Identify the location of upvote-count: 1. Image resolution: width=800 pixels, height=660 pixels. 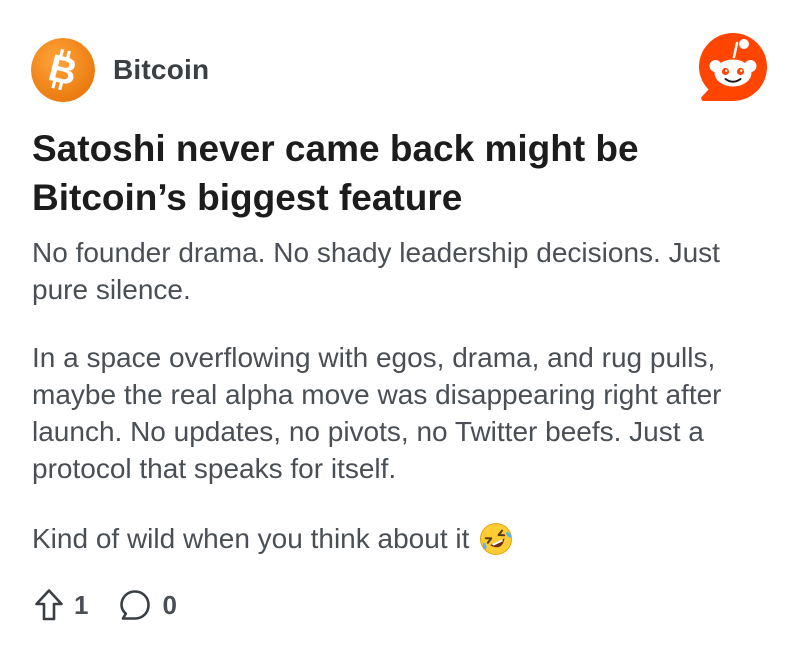
(81, 604).